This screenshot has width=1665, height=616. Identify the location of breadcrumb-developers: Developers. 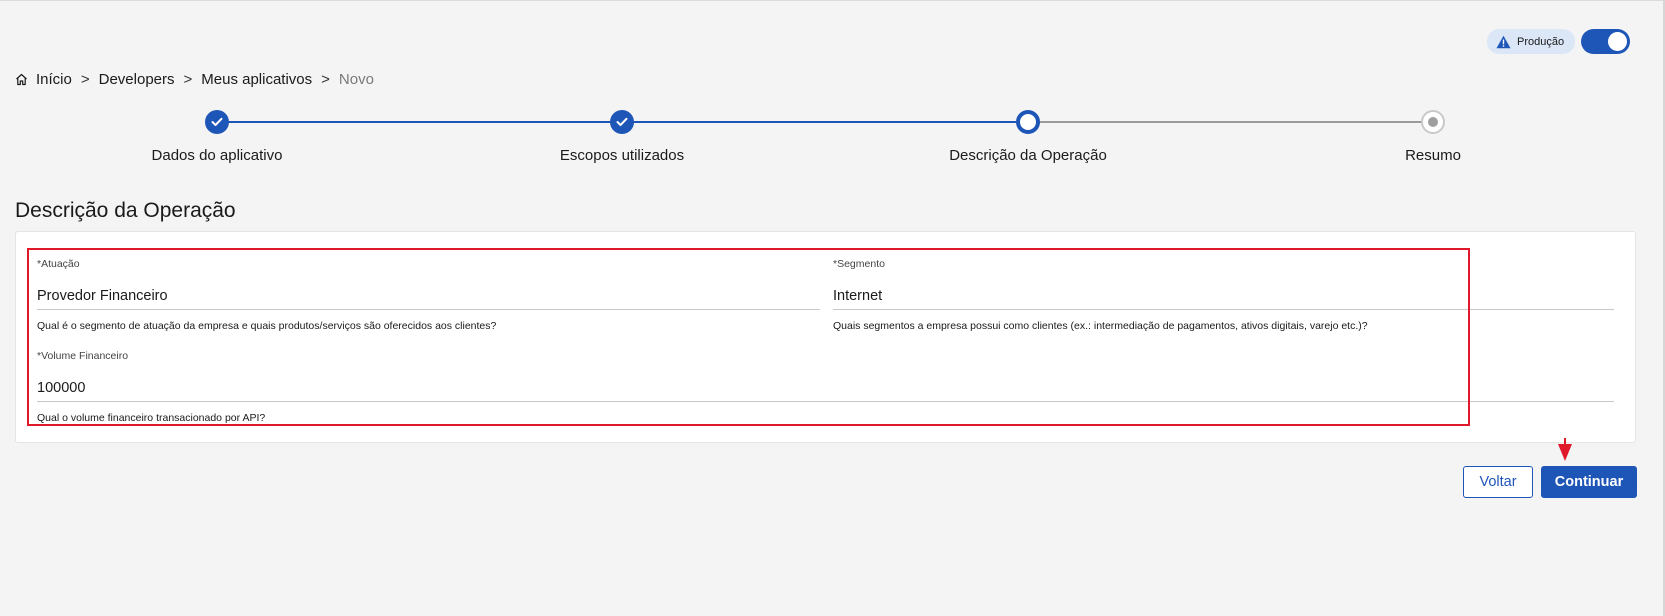
(137, 79).